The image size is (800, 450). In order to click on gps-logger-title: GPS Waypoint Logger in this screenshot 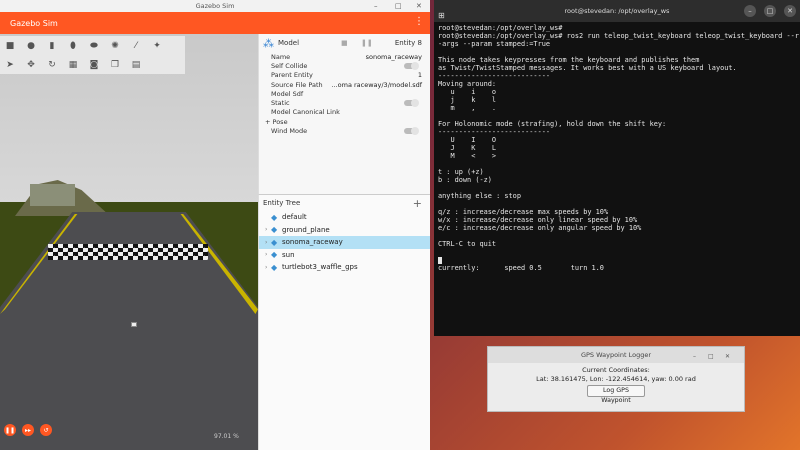, I will do `click(616, 355)`.